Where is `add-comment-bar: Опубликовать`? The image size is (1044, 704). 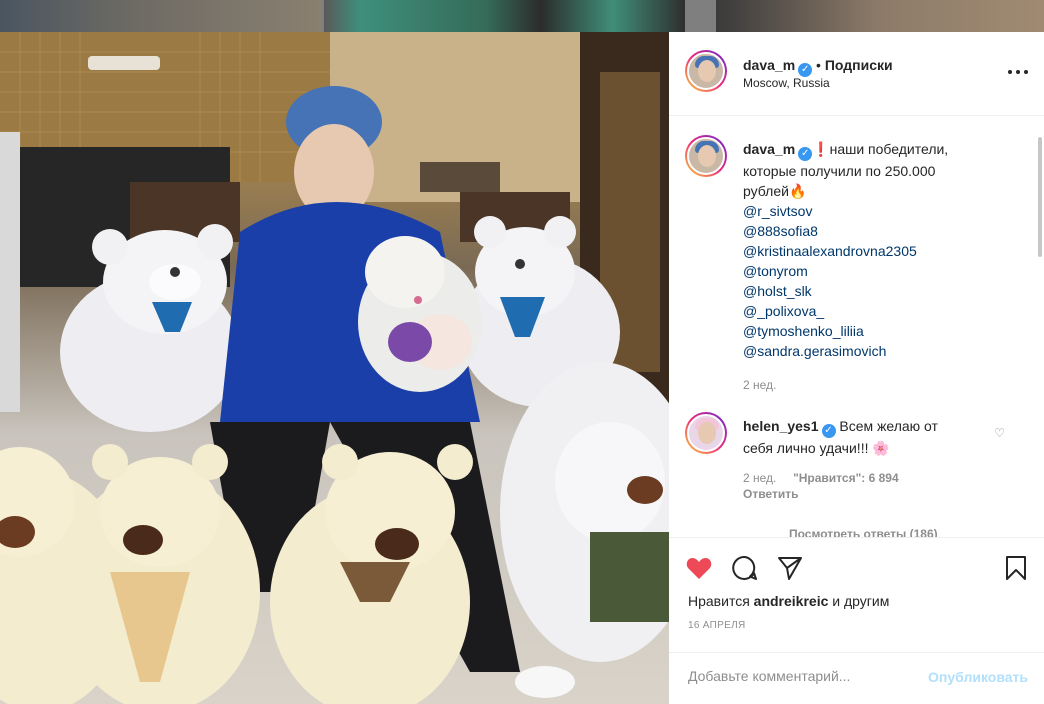 add-comment-bar: Опубликовать is located at coordinates (856, 678).